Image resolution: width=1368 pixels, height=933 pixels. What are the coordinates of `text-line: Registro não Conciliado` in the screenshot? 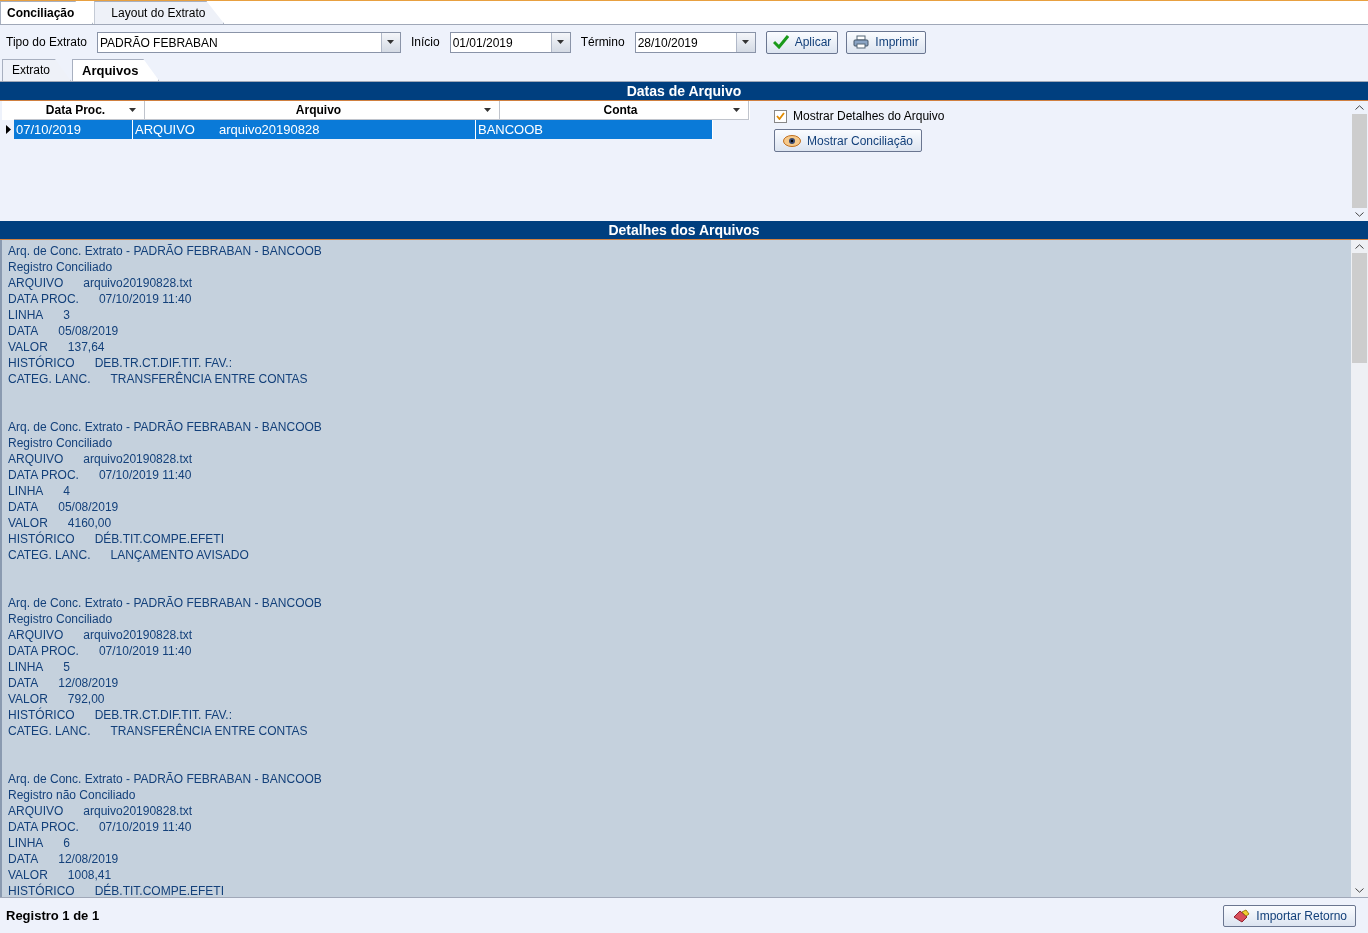 It's located at (72, 795).